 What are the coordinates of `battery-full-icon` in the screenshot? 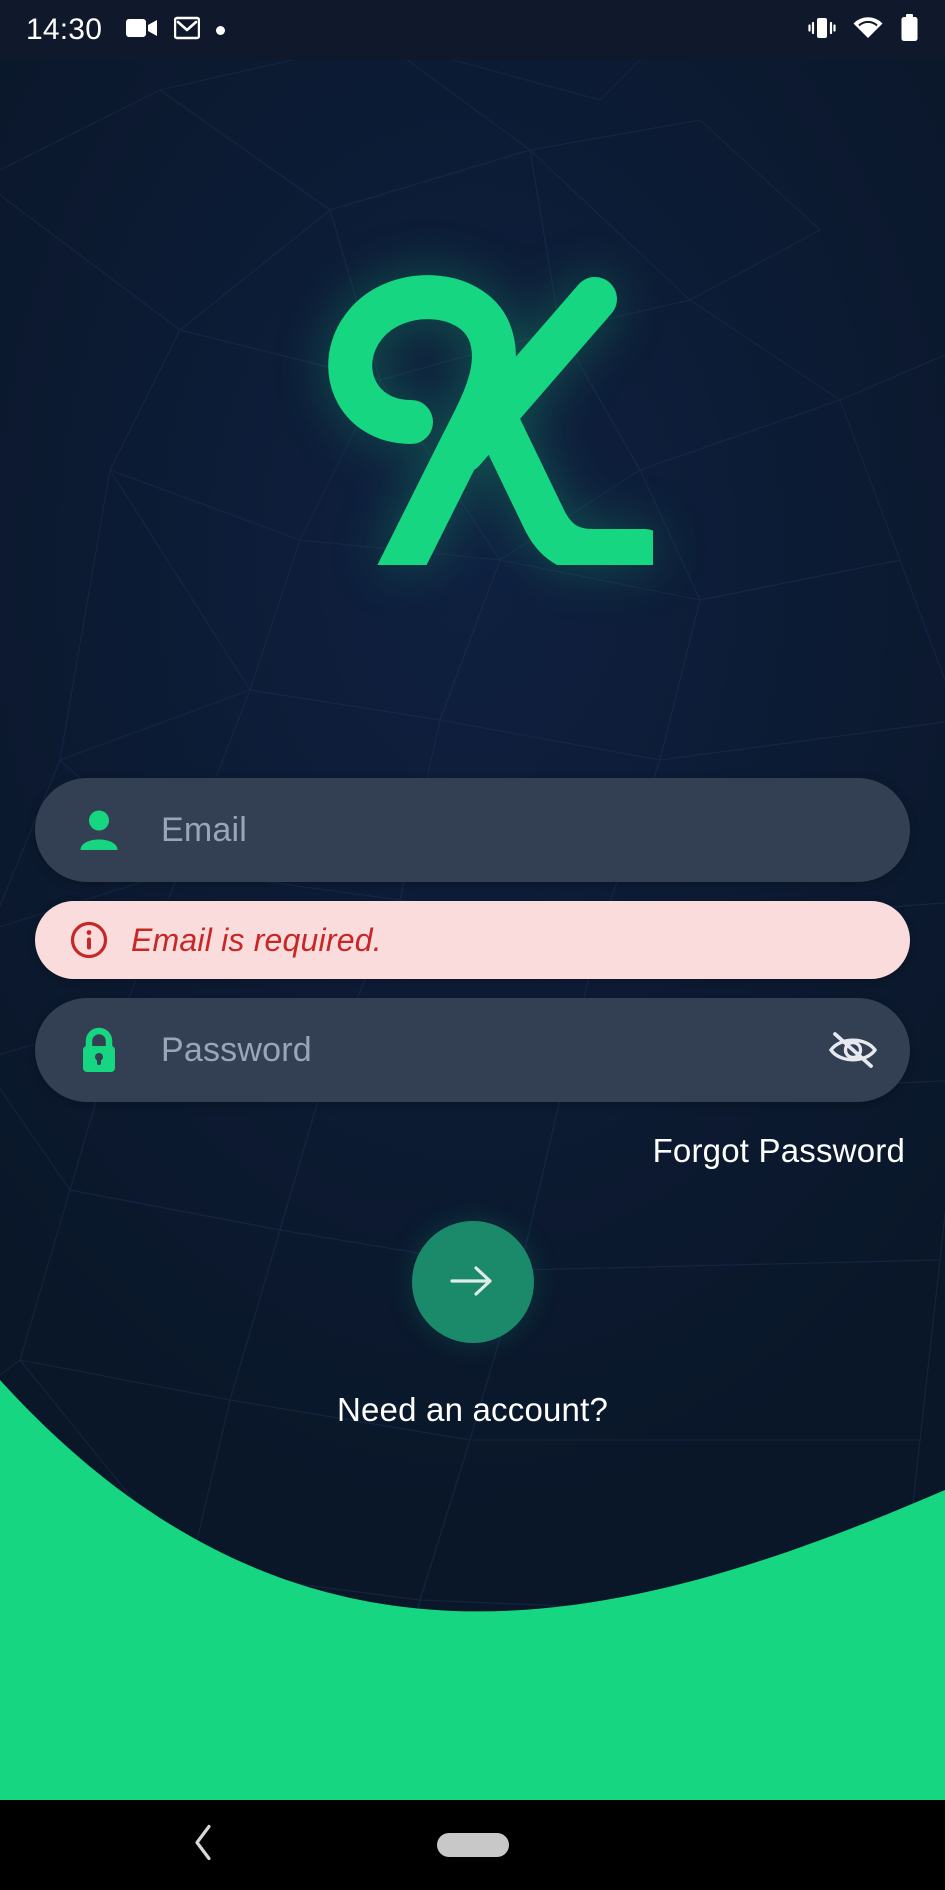 It's located at (909, 30).